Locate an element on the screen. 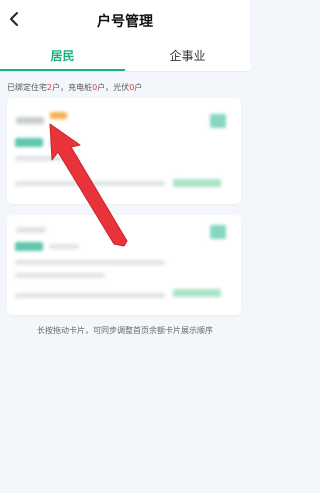  binding-summary: 已绑定住宅2户，充电桩0户，光伏0户 is located at coordinates (75, 87).